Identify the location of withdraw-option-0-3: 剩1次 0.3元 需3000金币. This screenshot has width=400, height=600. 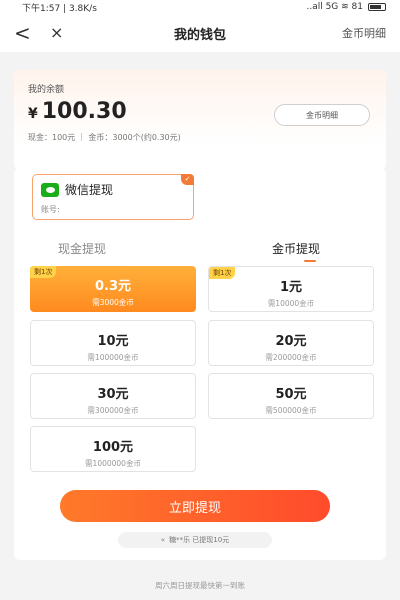
(113, 289).